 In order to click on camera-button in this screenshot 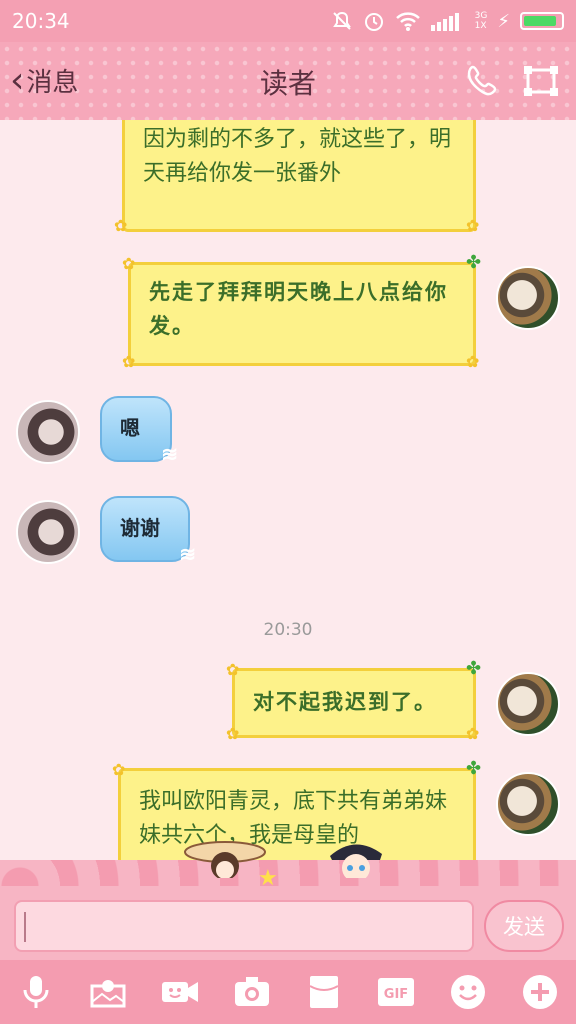, I will do `click(252, 992)`.